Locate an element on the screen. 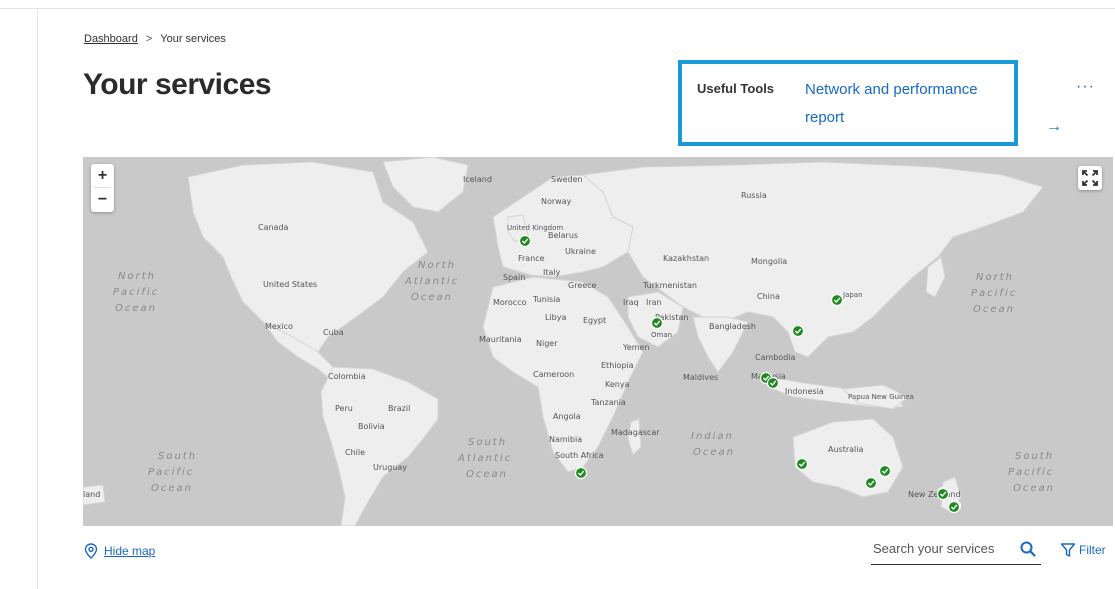 This screenshot has height=589, width=1115. map-zoom-control: + − is located at coordinates (102, 188).